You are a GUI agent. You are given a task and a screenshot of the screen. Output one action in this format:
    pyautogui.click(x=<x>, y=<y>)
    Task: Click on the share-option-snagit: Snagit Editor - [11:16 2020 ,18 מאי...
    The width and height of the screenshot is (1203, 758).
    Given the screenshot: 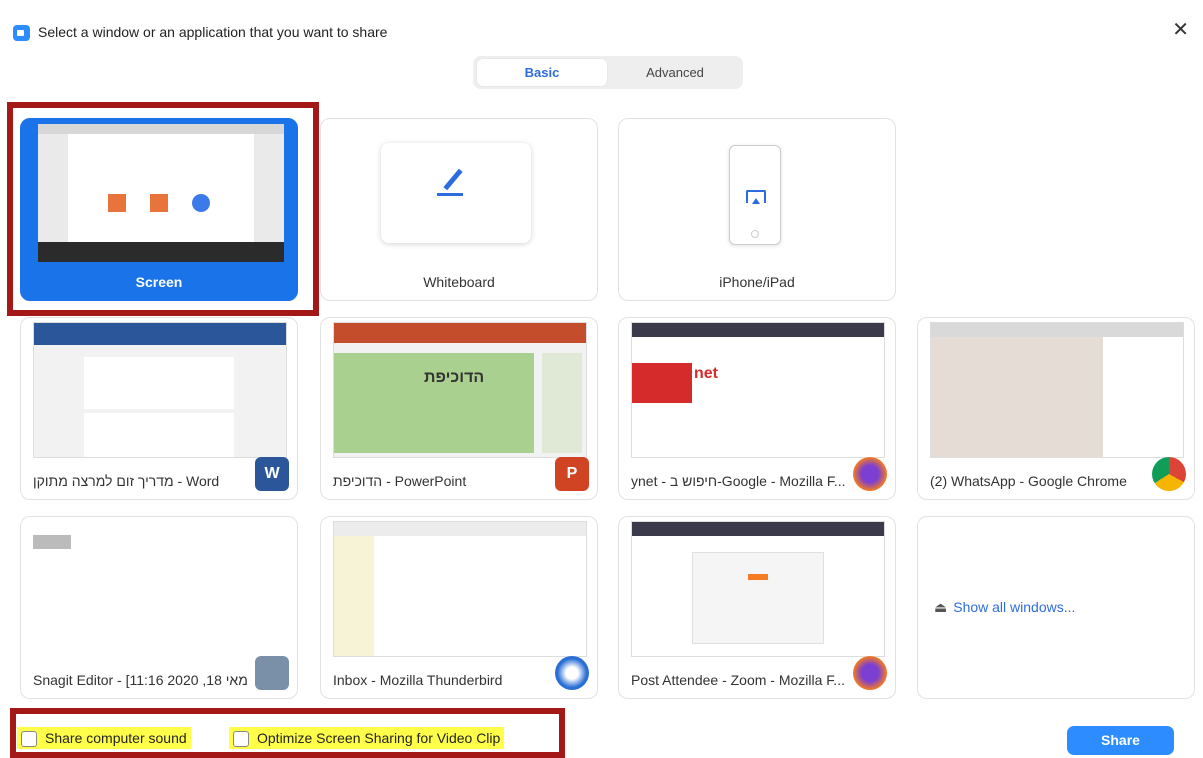 What is the action you would take?
    pyautogui.click(x=159, y=607)
    